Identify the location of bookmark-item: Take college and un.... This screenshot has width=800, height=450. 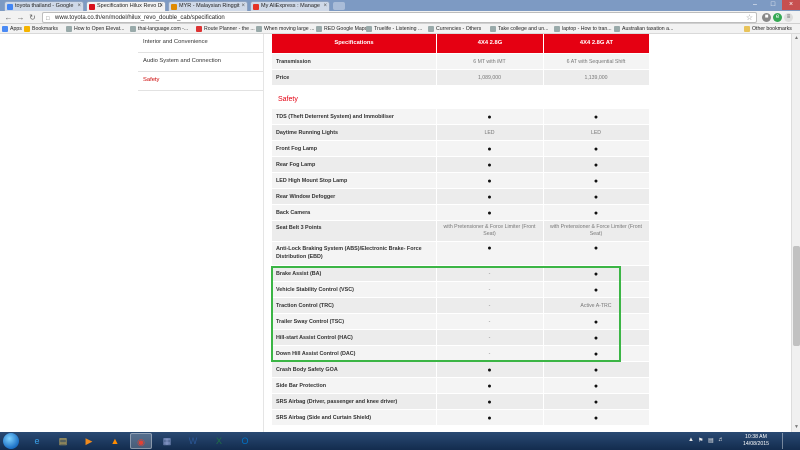
(519, 29).